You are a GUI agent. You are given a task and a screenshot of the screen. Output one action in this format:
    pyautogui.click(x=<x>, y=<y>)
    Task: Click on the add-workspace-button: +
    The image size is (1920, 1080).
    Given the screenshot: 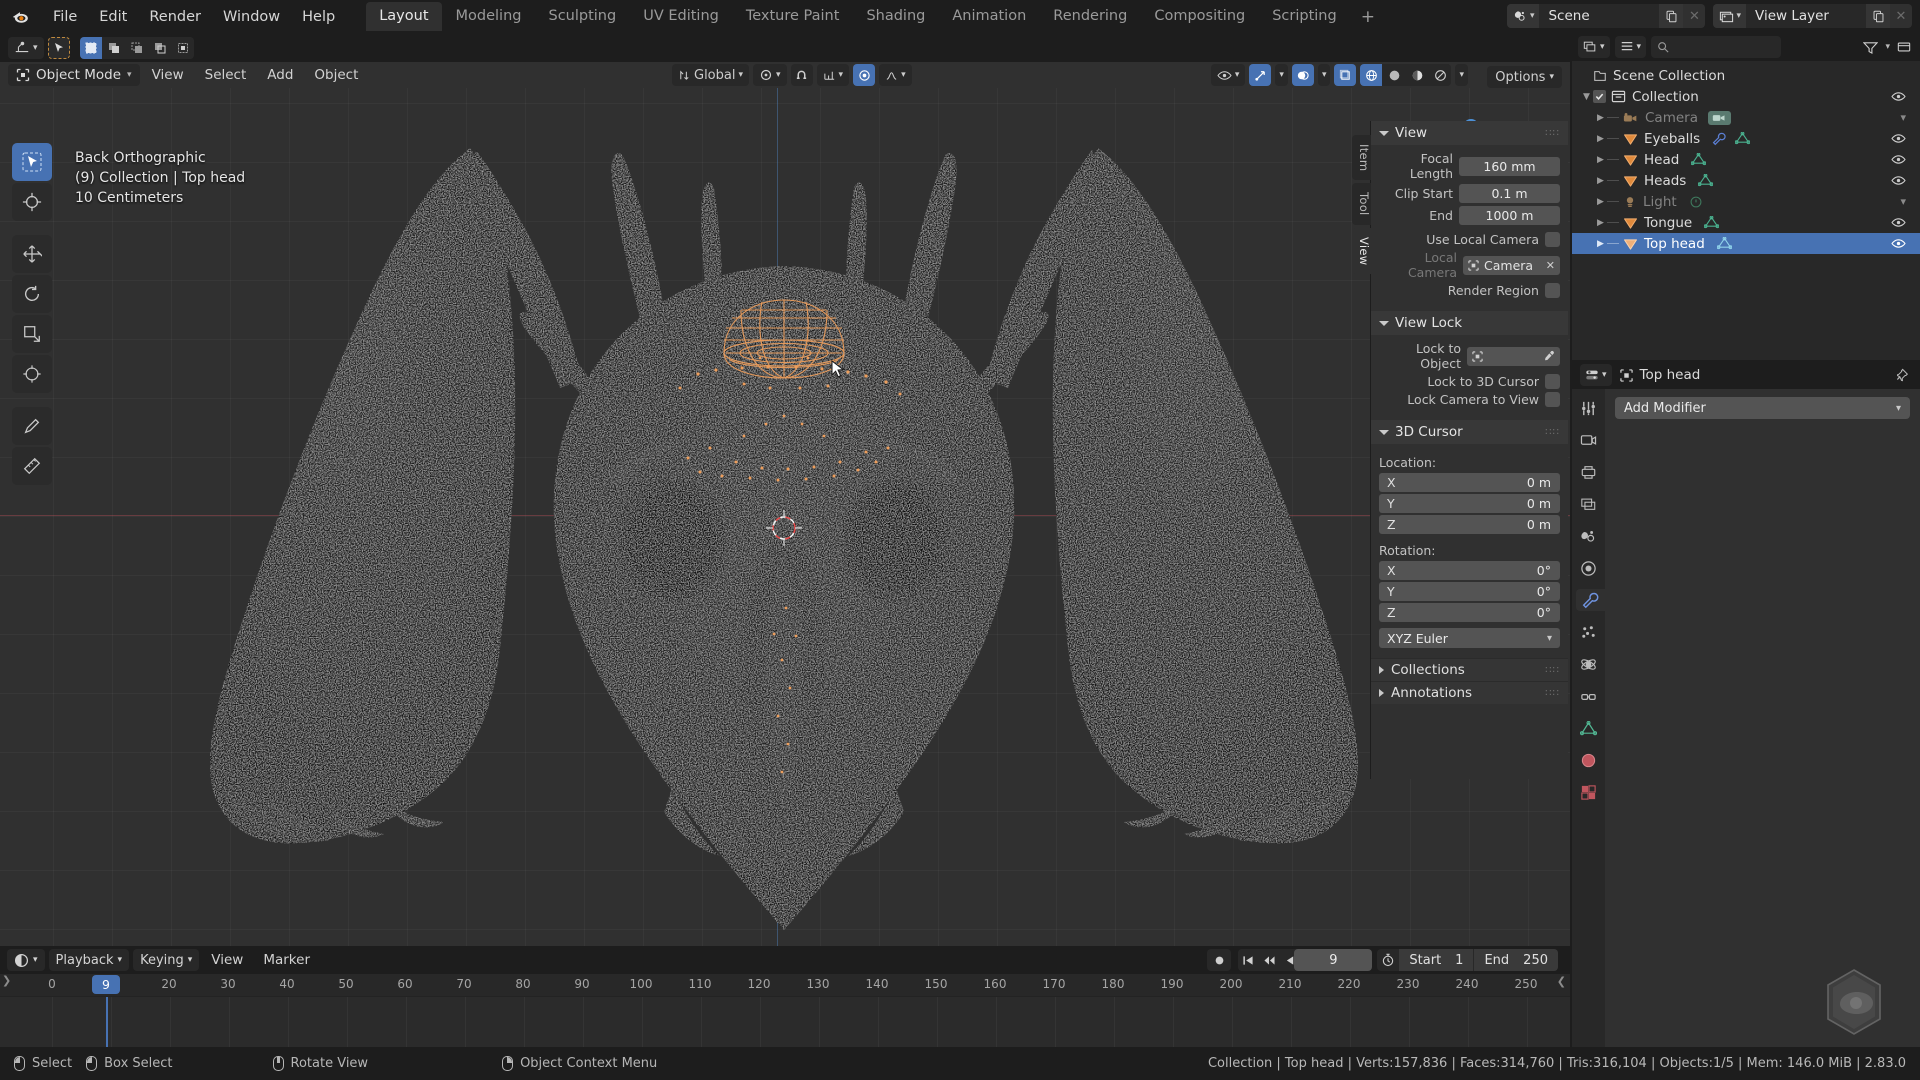 What is the action you would take?
    pyautogui.click(x=1368, y=17)
    